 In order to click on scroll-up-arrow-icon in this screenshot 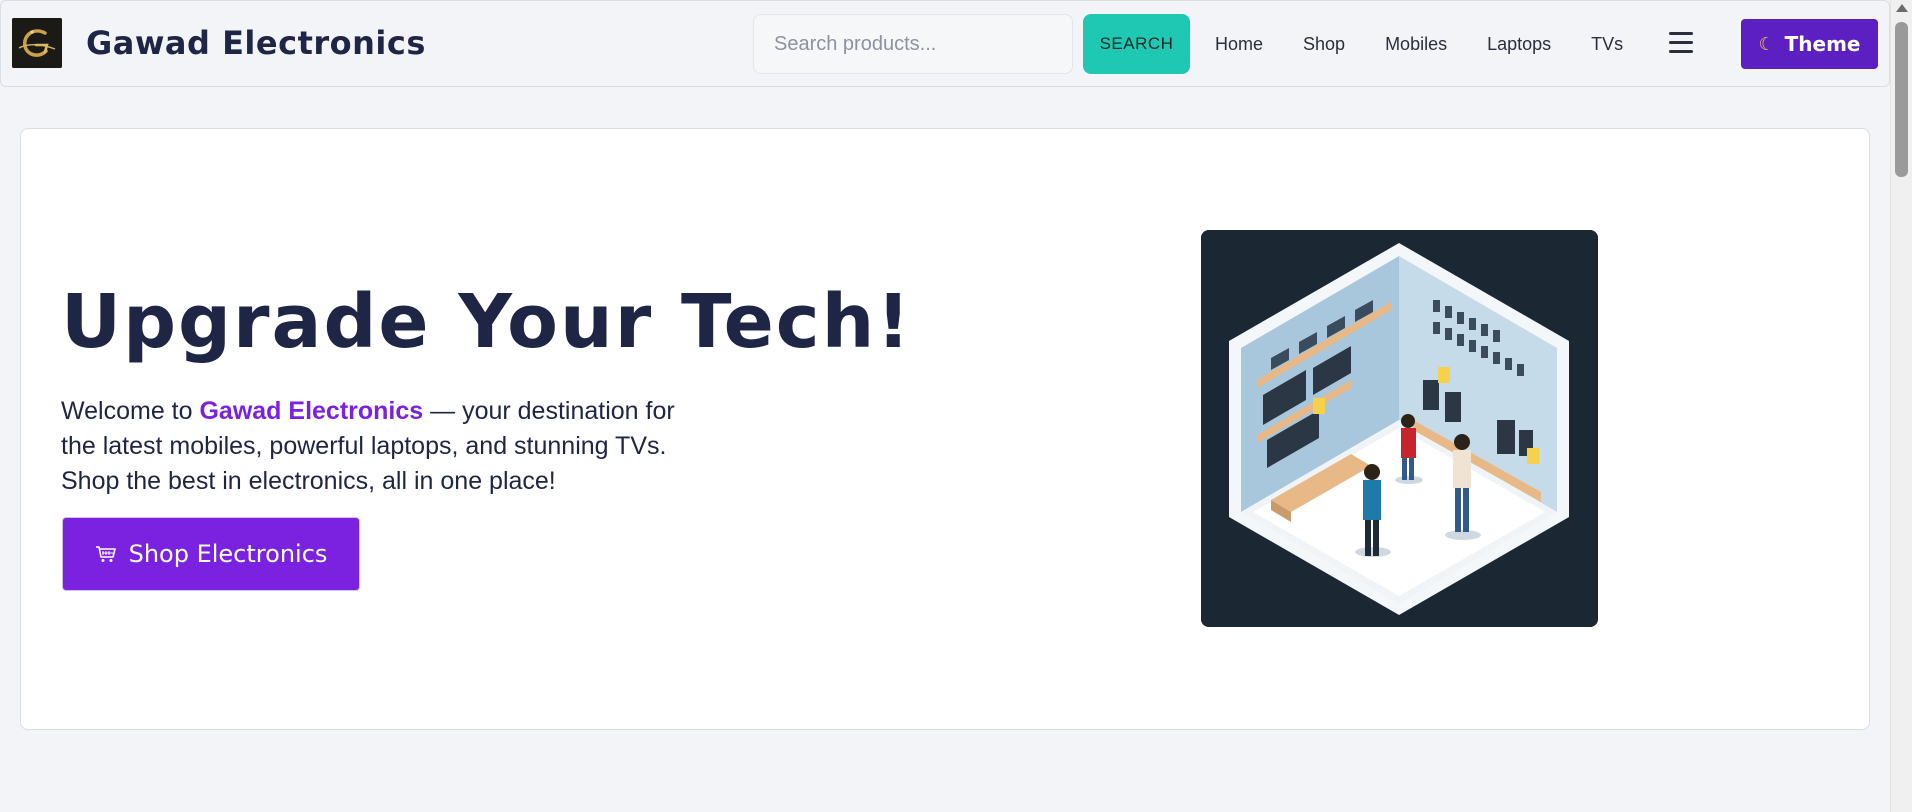, I will do `click(1902, 8)`.